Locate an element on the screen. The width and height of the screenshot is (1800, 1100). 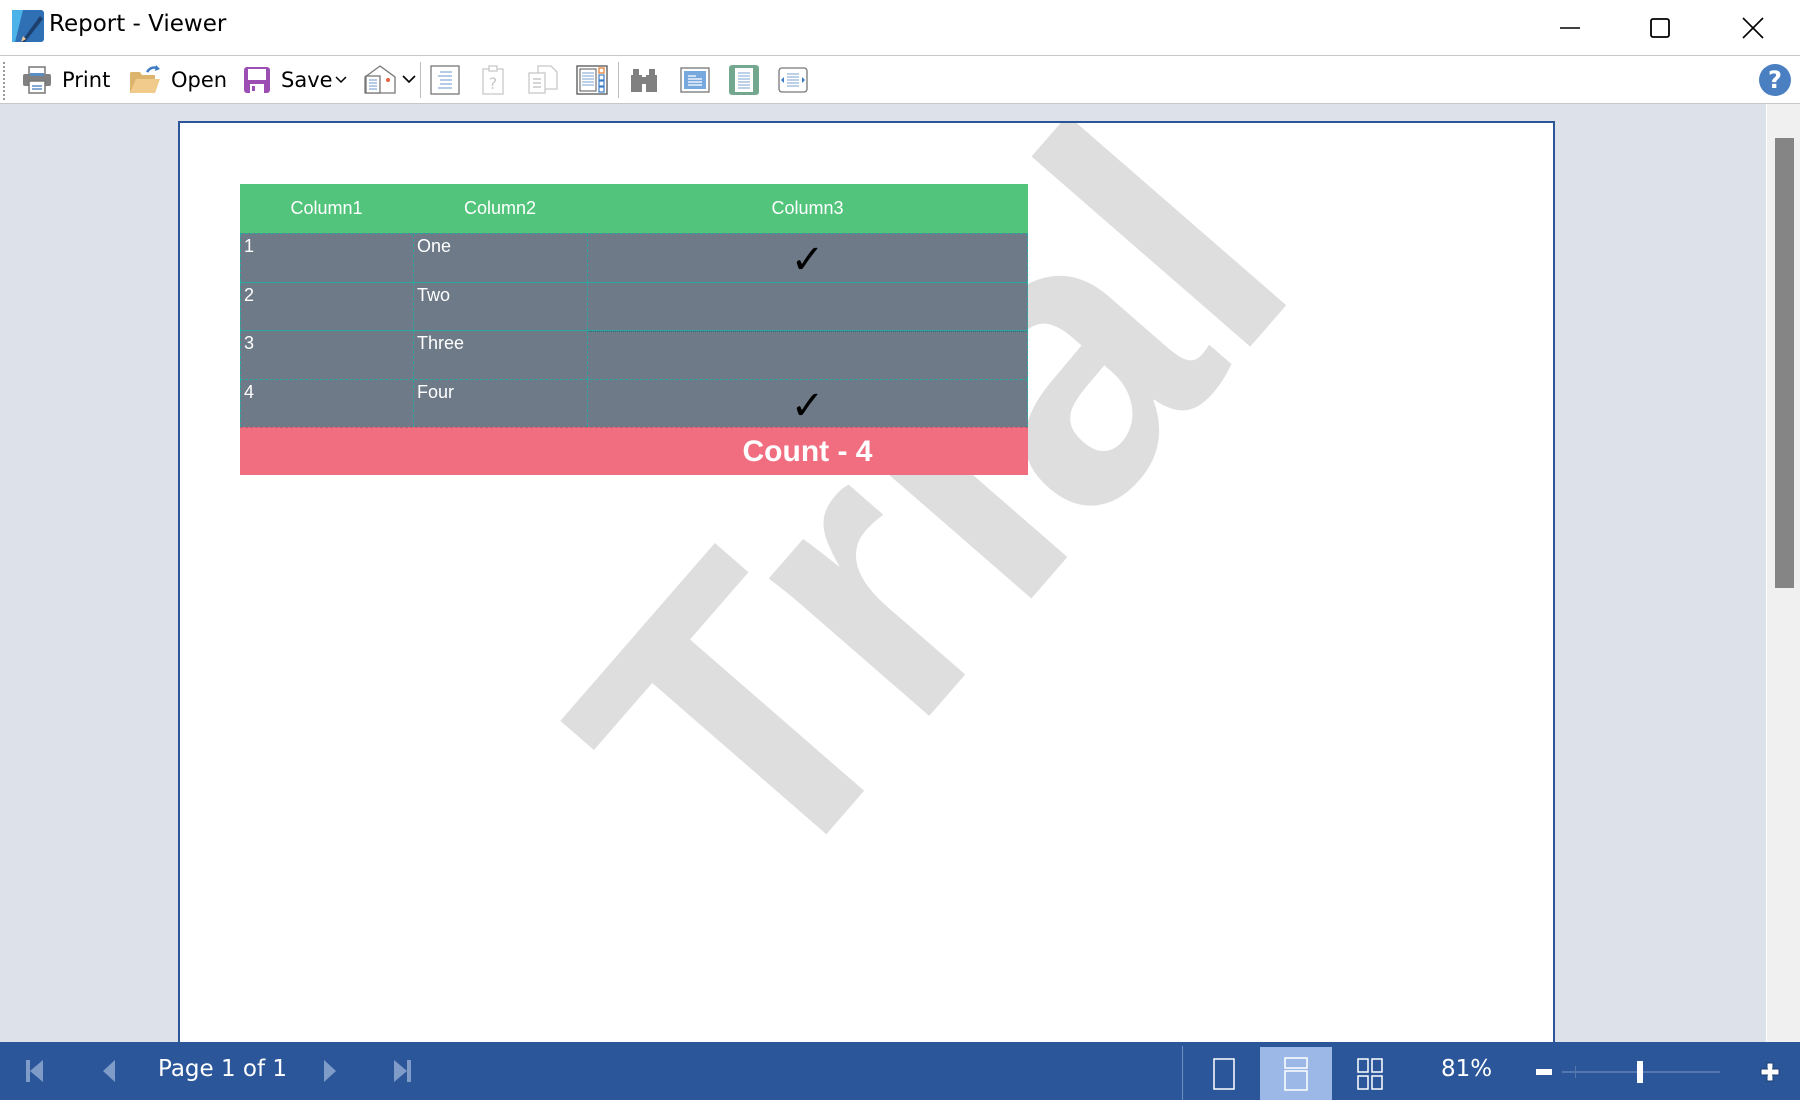
window-title: Report - Viewer is located at coordinates (138, 24).